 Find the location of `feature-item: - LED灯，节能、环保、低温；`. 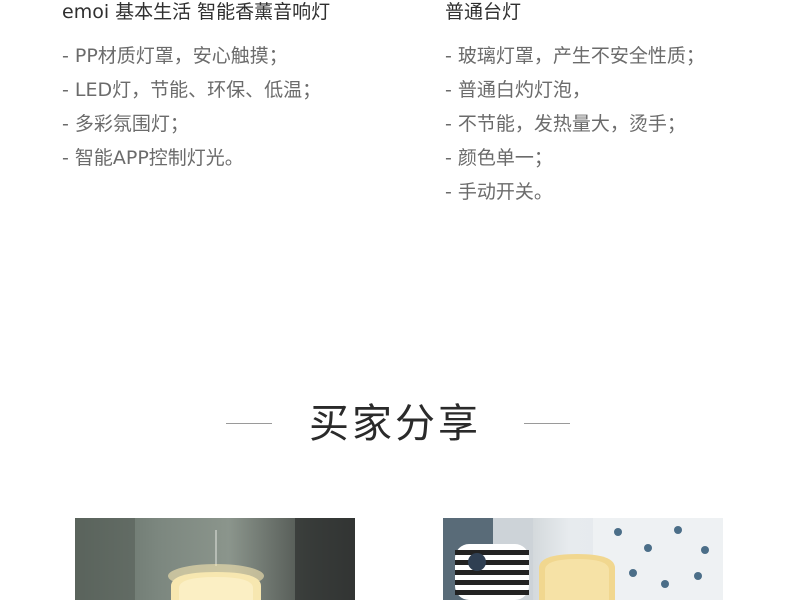

feature-item: - LED灯，节能、环保、低温； is located at coordinates (192, 90).